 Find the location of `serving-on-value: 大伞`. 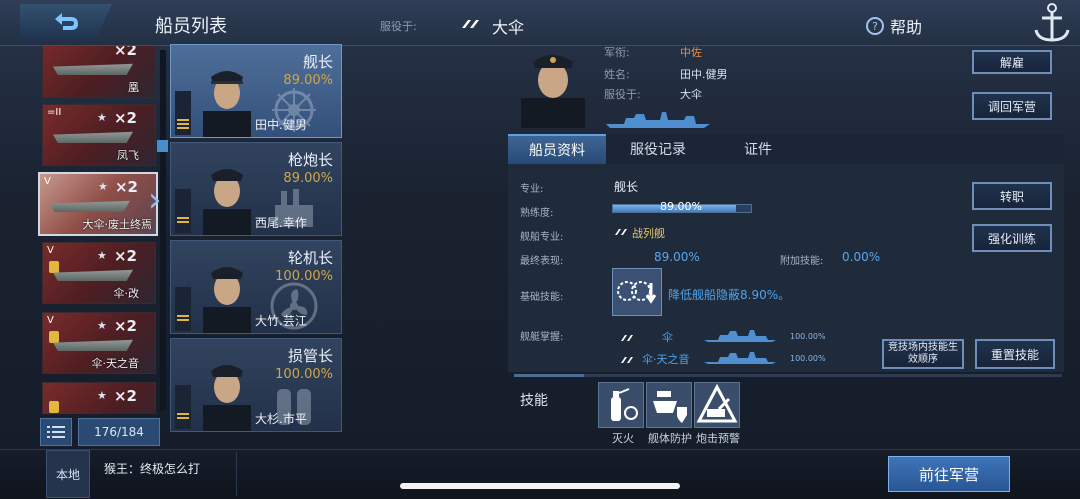

serving-on-value: 大伞 is located at coordinates (691, 94).